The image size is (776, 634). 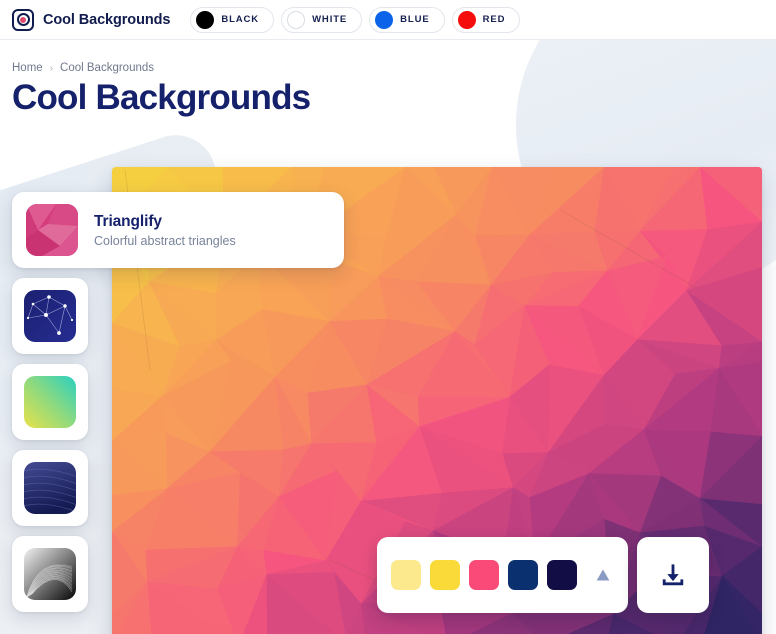 I want to click on color-pill-white: WHITE, so click(x=322, y=19).